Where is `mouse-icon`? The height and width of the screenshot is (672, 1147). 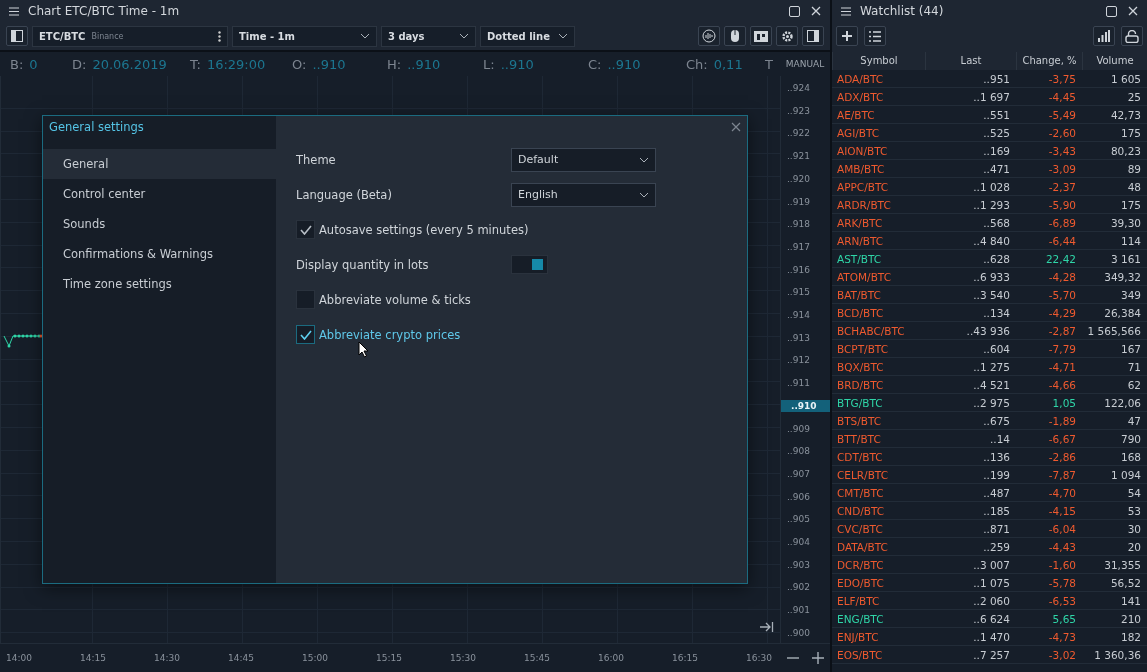 mouse-icon is located at coordinates (735, 36).